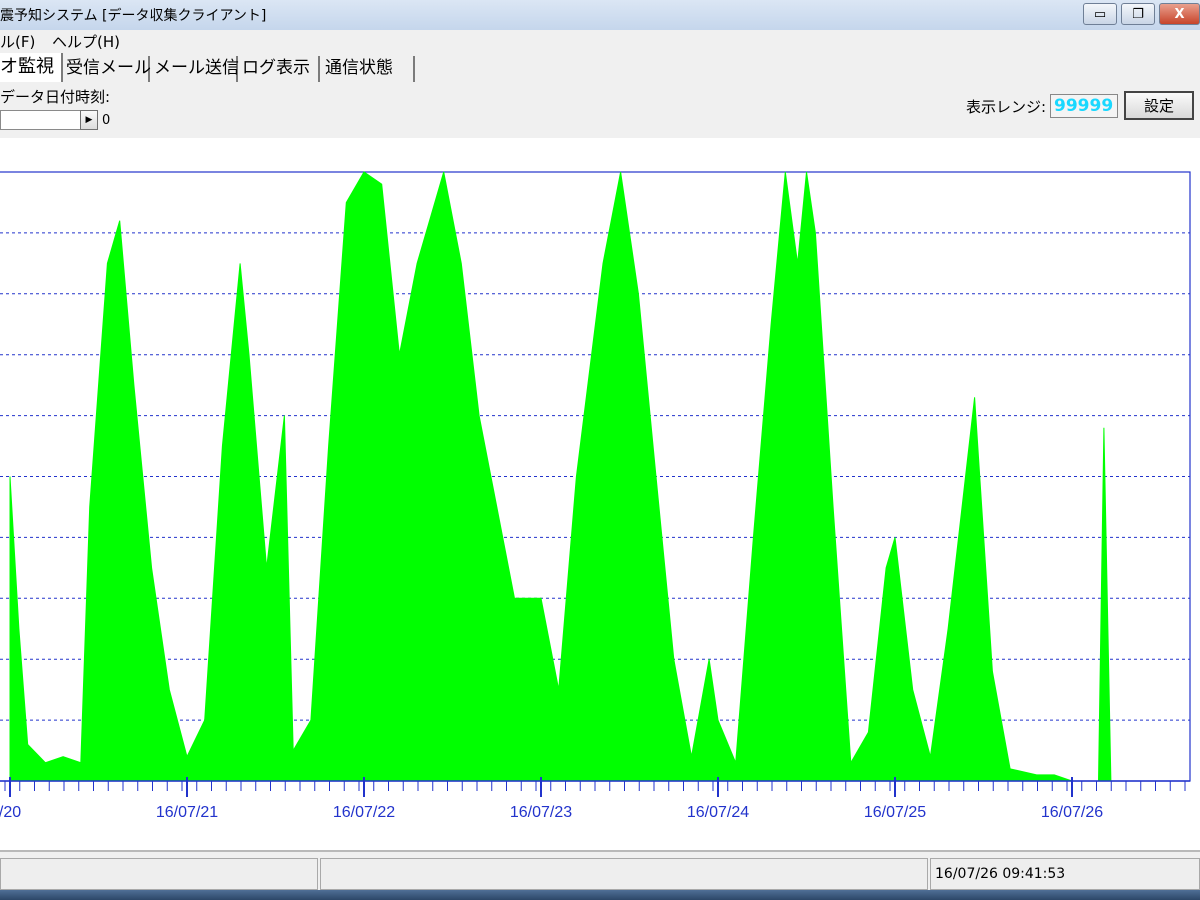 Image resolution: width=1200 pixels, height=900 pixels. I want to click on tab-connection-status: 通信状態, so click(370, 69).